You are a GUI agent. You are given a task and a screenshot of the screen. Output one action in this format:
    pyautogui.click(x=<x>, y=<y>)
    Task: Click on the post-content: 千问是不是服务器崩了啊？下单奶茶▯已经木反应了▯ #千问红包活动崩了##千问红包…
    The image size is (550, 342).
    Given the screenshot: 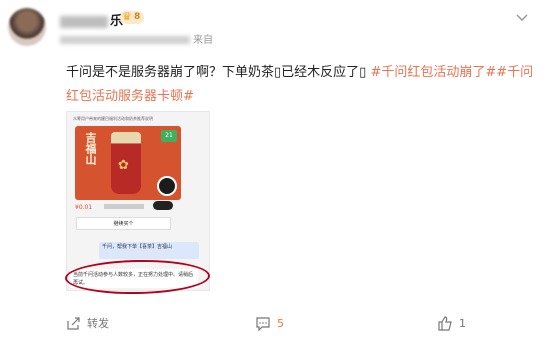 What is the action you would take?
    pyautogui.click(x=301, y=85)
    